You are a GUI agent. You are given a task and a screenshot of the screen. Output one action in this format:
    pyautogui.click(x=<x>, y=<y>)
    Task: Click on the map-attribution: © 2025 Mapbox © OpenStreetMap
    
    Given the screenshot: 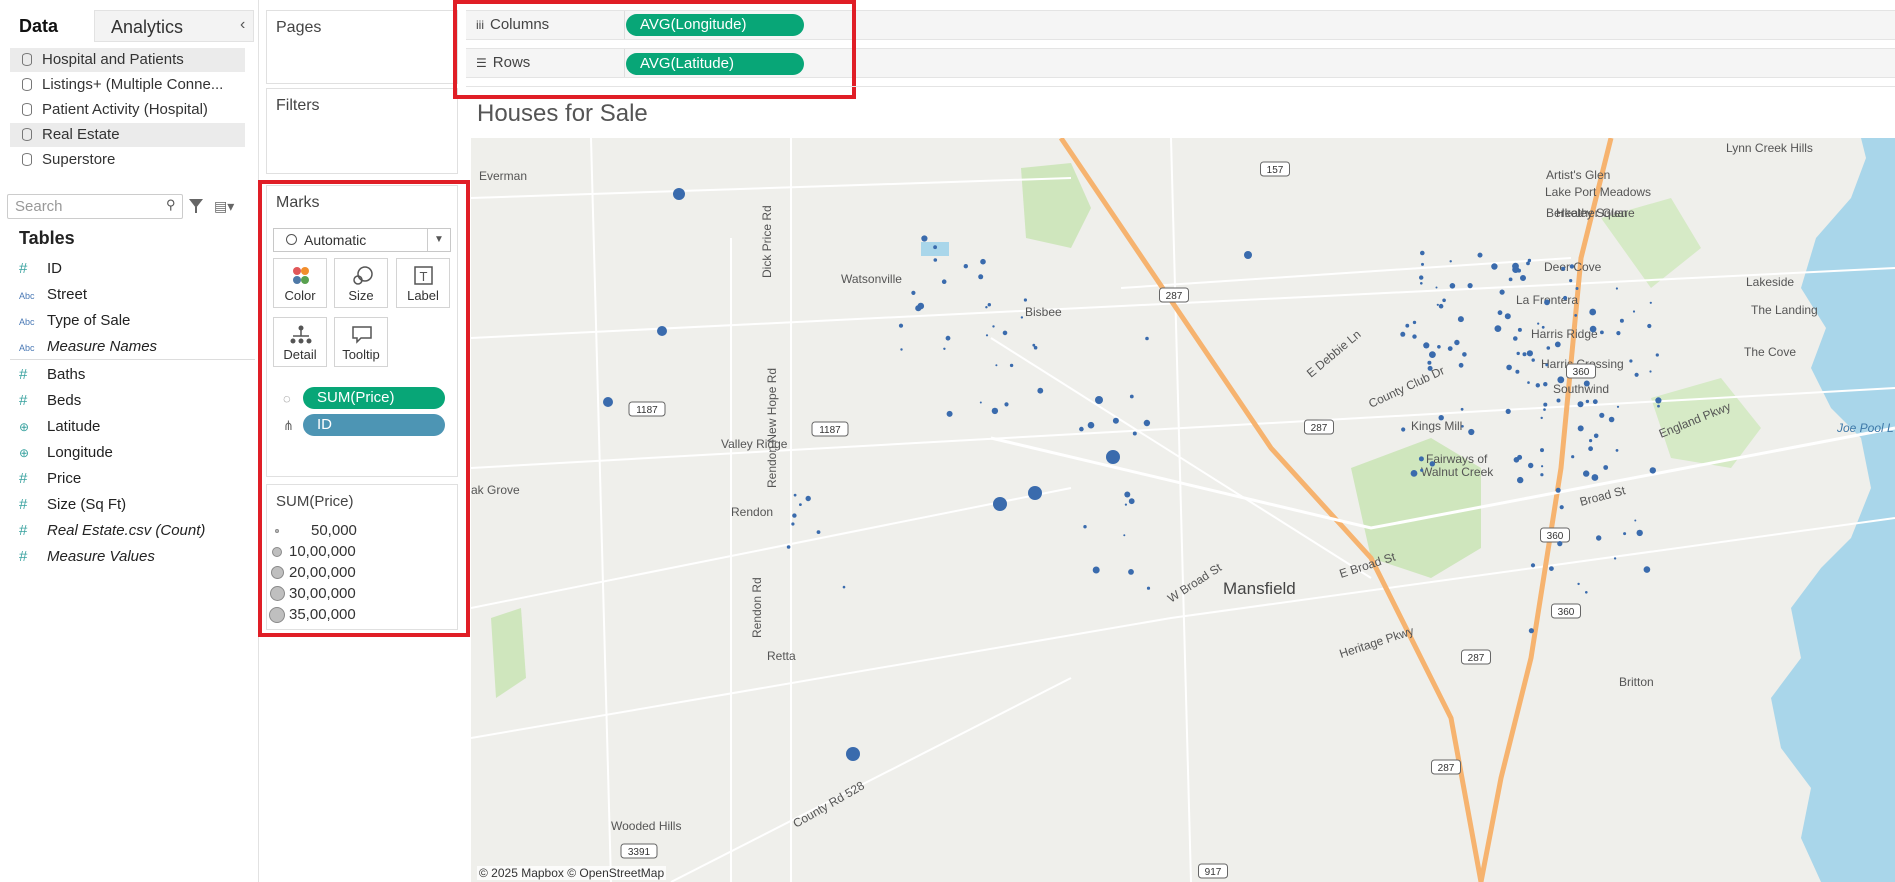 What is the action you would take?
    pyautogui.click(x=572, y=873)
    